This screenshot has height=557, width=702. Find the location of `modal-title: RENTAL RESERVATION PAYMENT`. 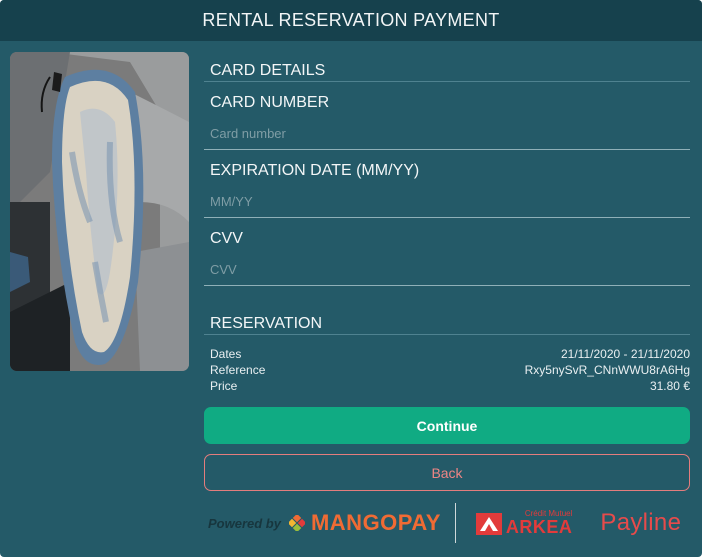

modal-title: RENTAL RESERVATION PAYMENT is located at coordinates (351, 20).